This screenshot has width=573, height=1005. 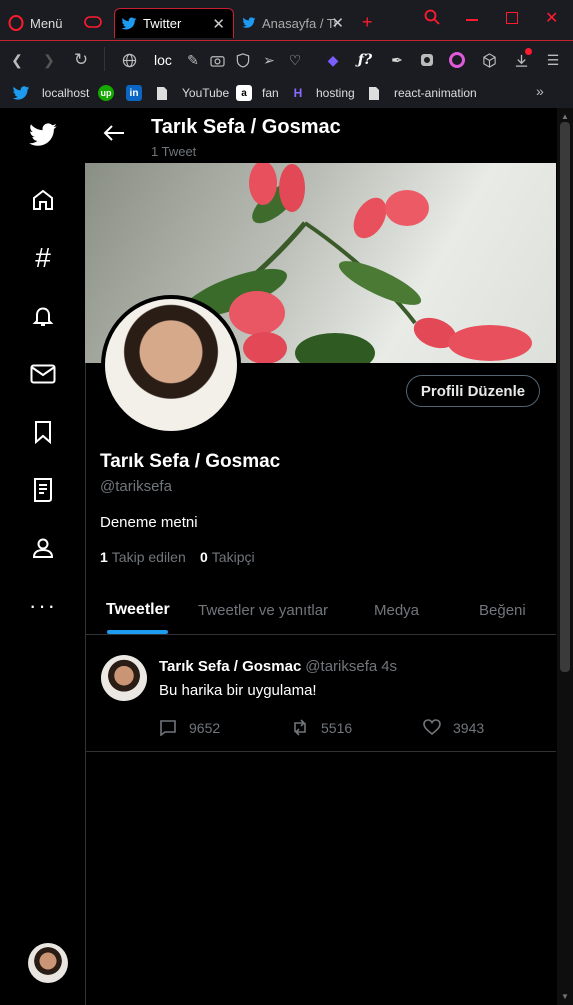 I want to click on lists-icon, so click(x=43, y=490).